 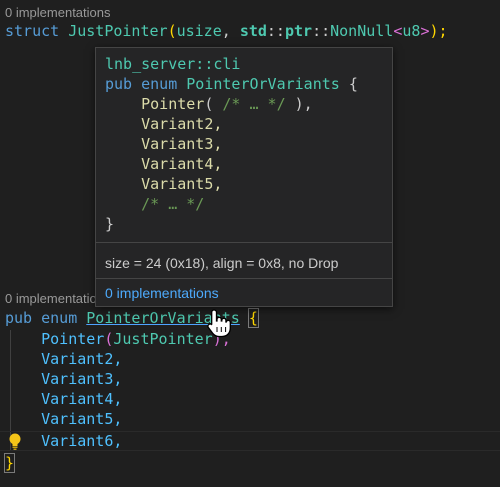 What do you see at coordinates (348, 84) in the screenshot?
I see `sig-brace: {` at bounding box center [348, 84].